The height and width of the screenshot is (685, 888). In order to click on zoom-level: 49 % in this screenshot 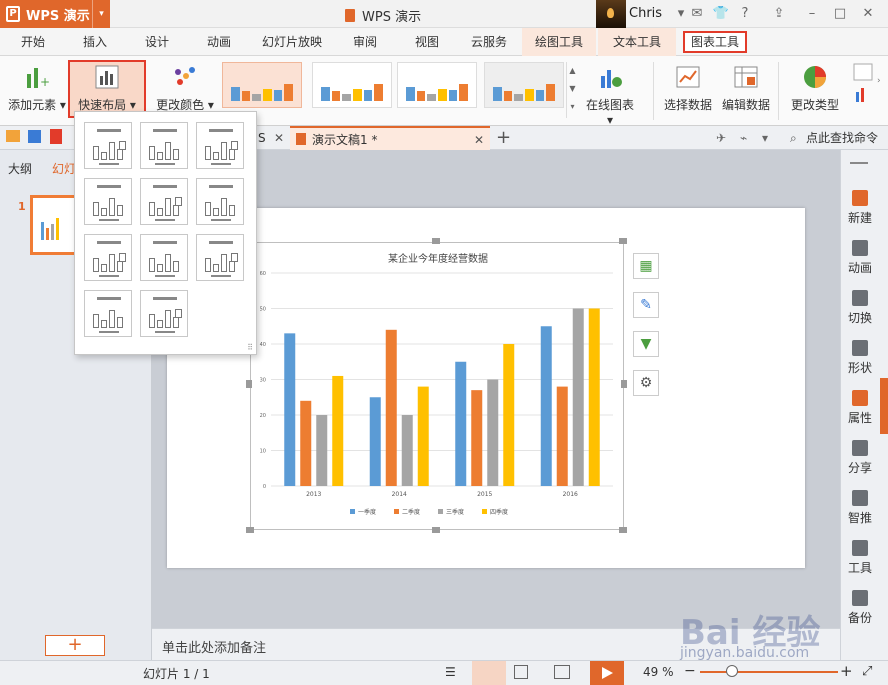, I will do `click(658, 672)`.